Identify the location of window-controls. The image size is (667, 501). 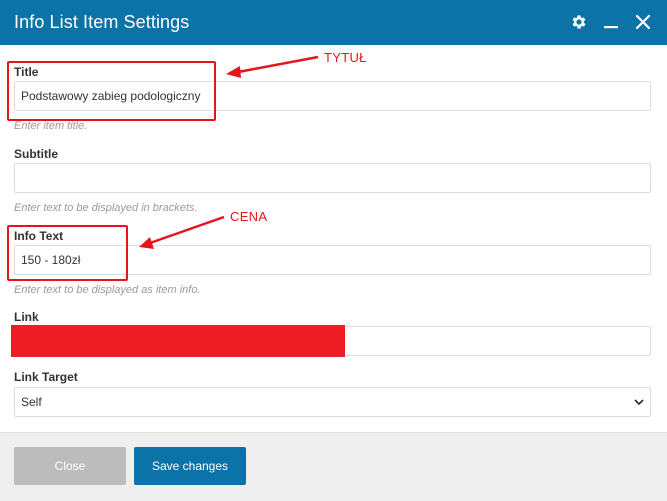
(611, 22).